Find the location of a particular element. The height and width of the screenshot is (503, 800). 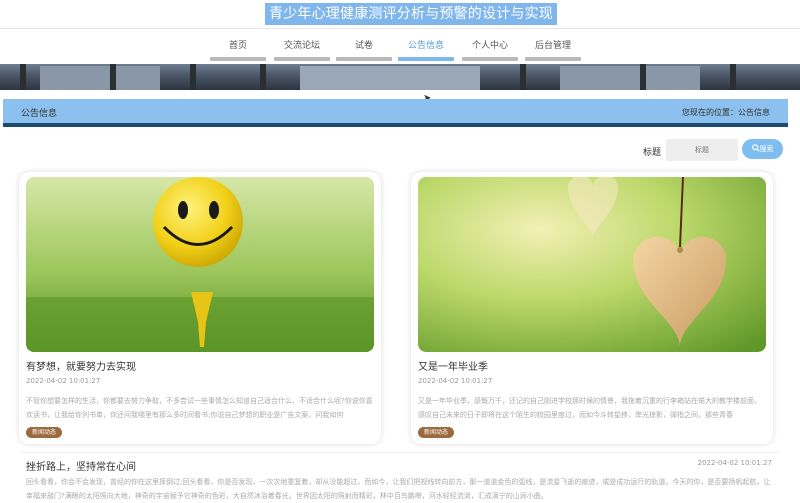

nav-item-announcements: 公告信息 is located at coordinates (426, 50).